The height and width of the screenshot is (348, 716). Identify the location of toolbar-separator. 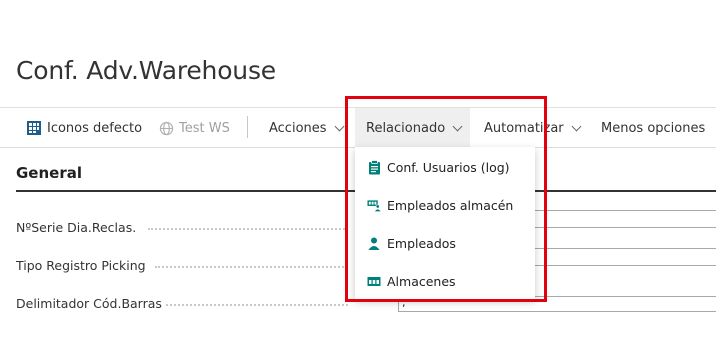
(247, 127).